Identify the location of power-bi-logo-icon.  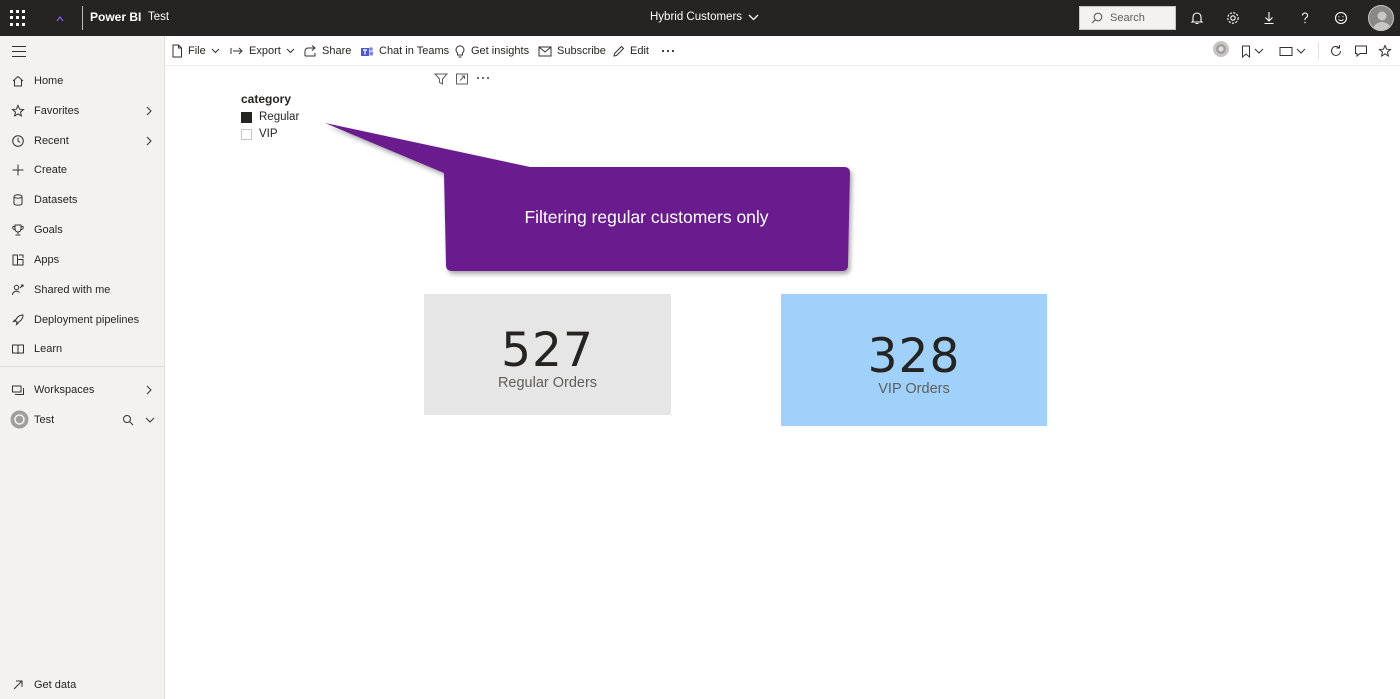
(60, 19).